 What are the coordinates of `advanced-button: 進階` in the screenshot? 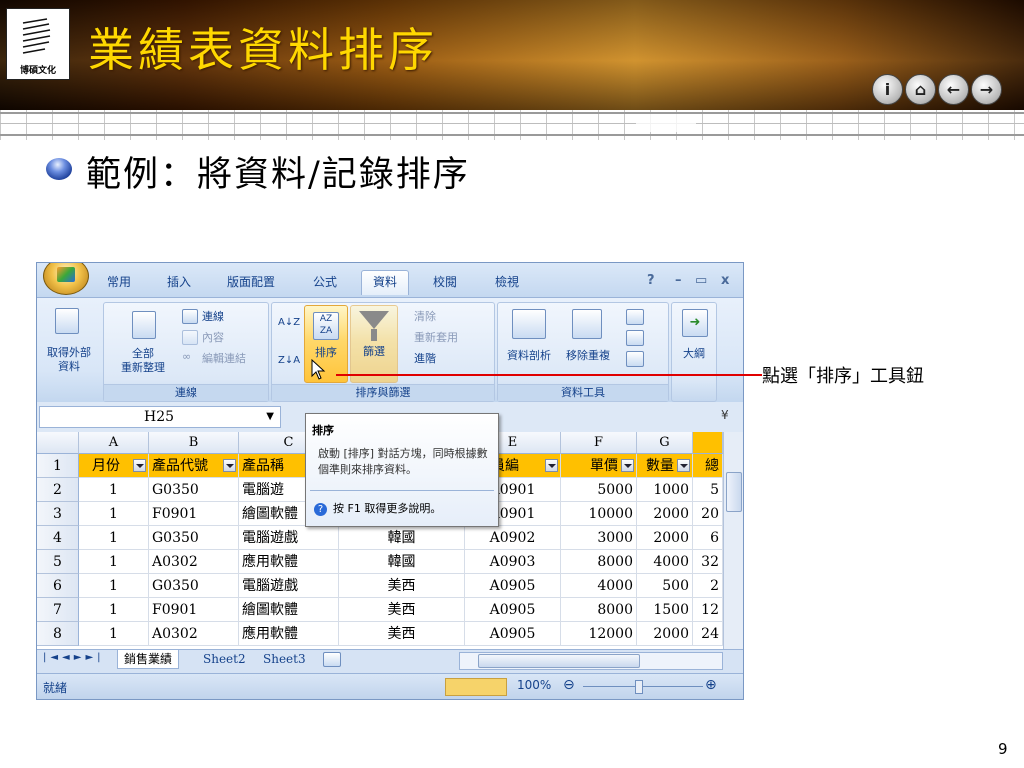 It's located at (425, 358).